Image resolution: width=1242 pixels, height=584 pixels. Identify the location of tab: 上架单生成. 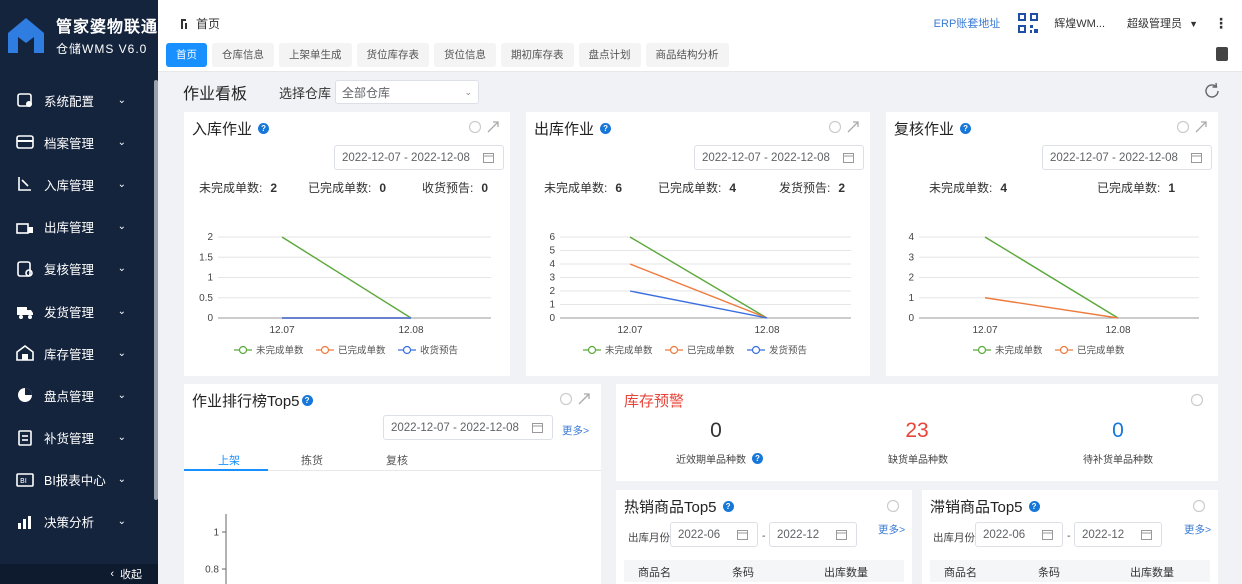
(315, 55).